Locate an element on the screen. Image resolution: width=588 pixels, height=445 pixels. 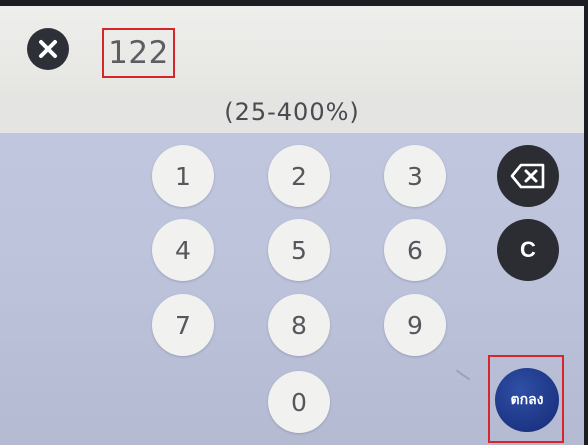
key-1: 1 is located at coordinates (183, 176).